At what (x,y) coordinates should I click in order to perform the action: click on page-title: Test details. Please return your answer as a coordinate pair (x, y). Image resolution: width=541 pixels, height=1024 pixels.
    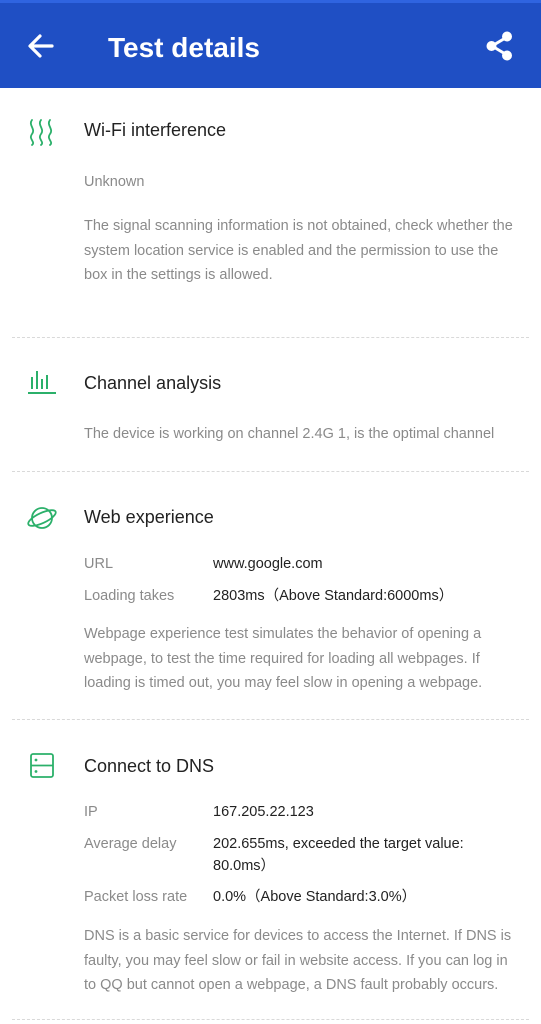
    Looking at the image, I should click on (184, 47).